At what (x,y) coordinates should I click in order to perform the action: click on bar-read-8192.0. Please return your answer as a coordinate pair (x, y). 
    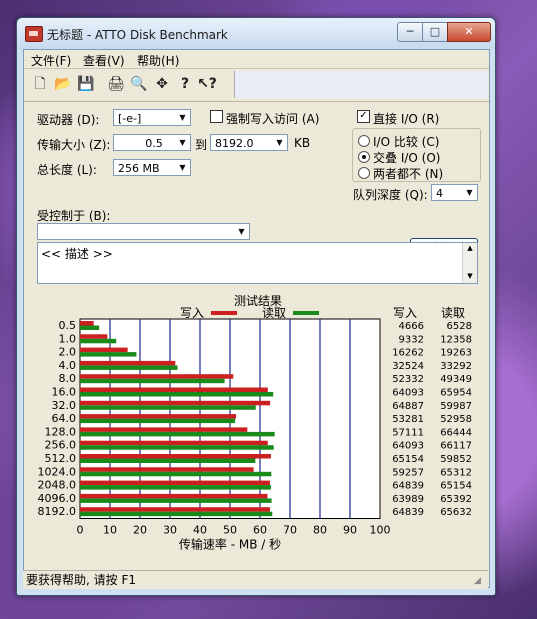
    Looking at the image, I should click on (176, 514).